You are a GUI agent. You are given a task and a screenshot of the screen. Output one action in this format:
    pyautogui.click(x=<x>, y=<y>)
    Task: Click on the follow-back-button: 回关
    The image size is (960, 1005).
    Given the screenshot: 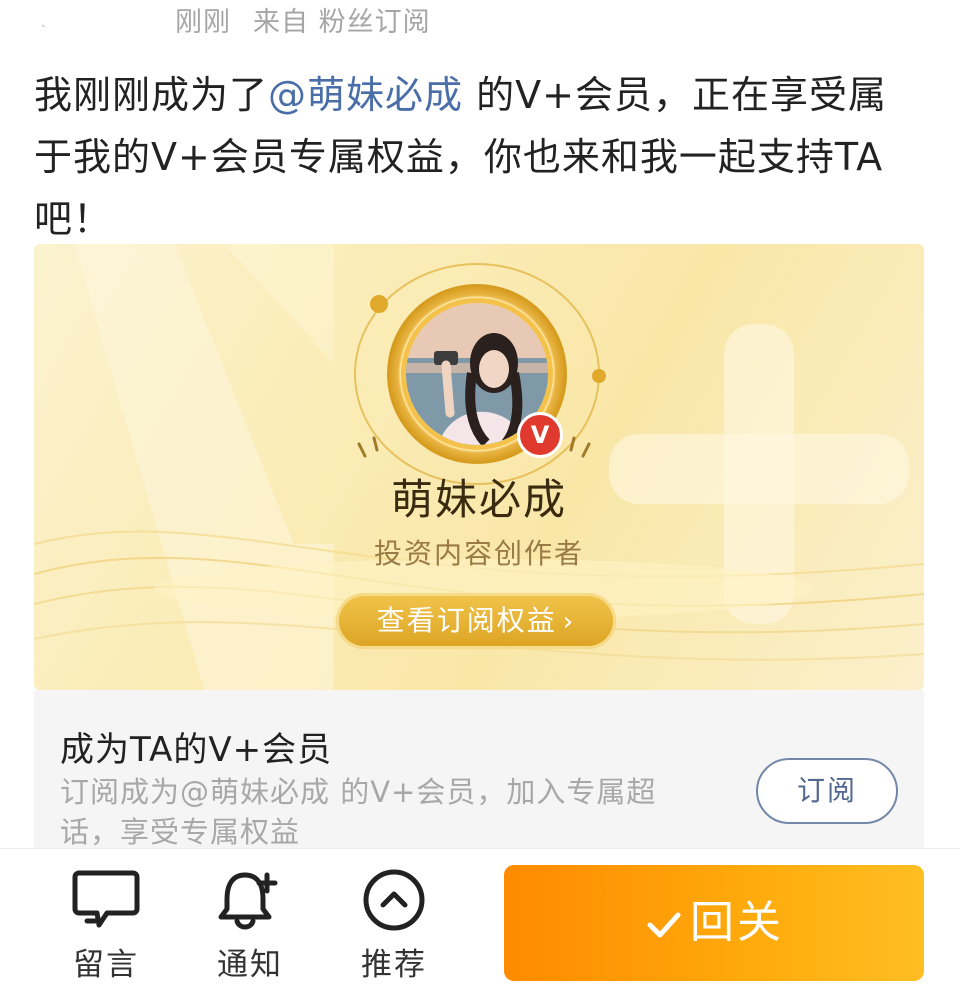 What is the action you would take?
    pyautogui.click(x=714, y=923)
    